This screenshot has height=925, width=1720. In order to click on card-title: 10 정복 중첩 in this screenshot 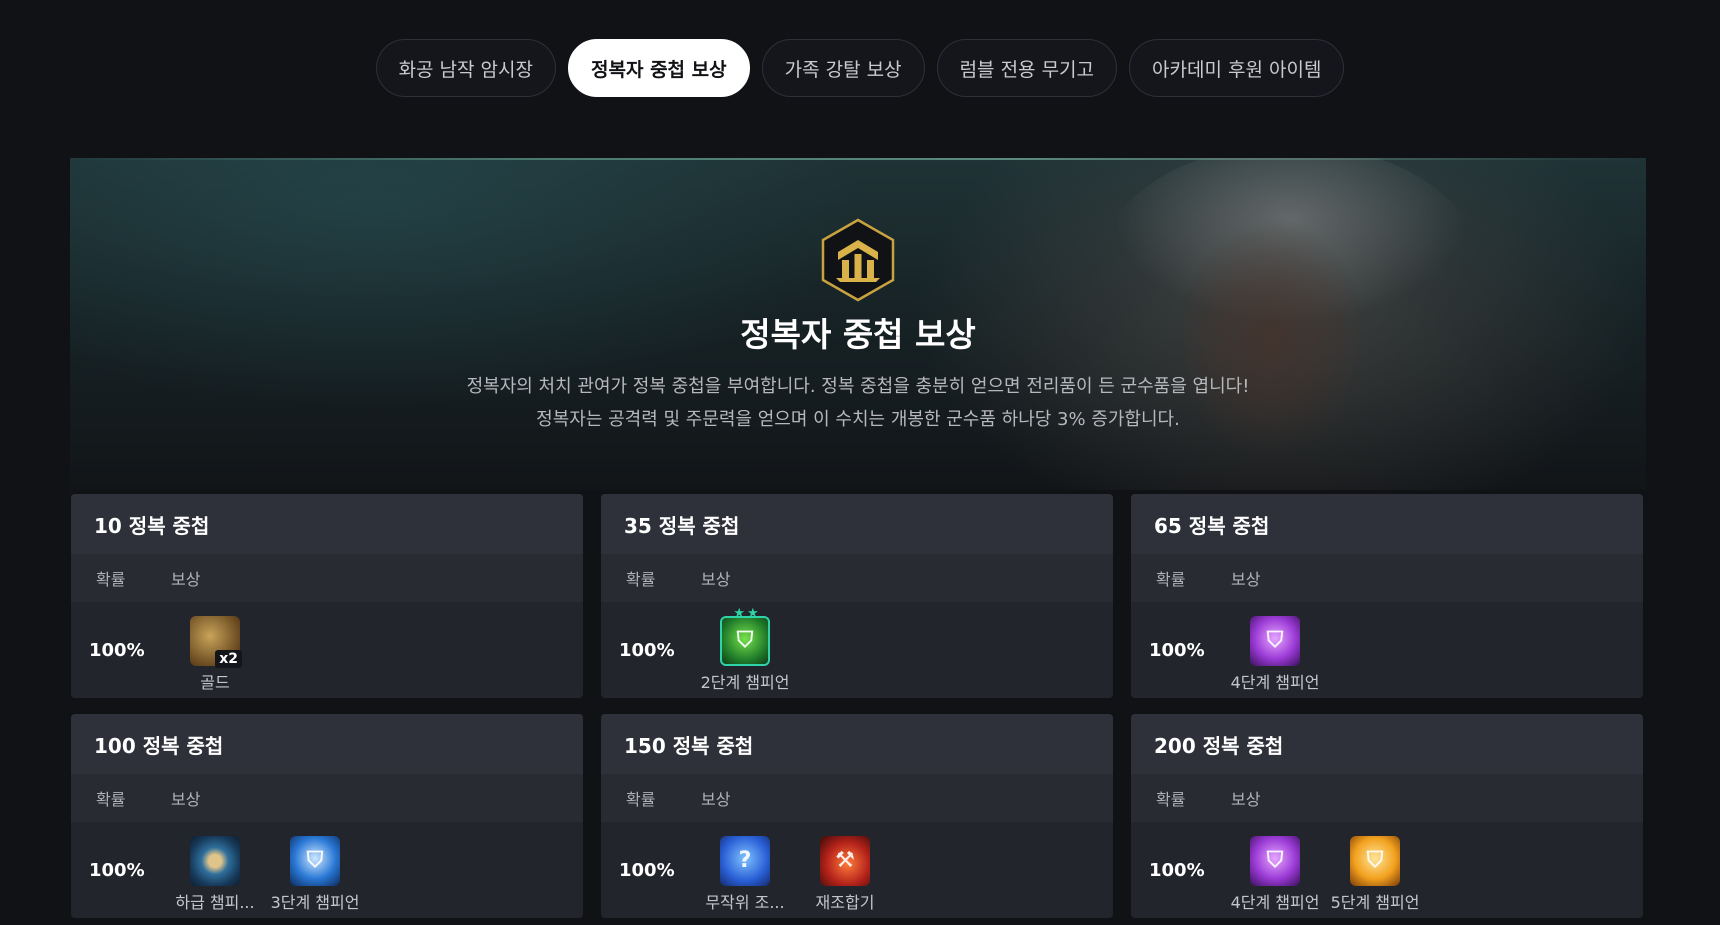, I will do `click(327, 524)`.